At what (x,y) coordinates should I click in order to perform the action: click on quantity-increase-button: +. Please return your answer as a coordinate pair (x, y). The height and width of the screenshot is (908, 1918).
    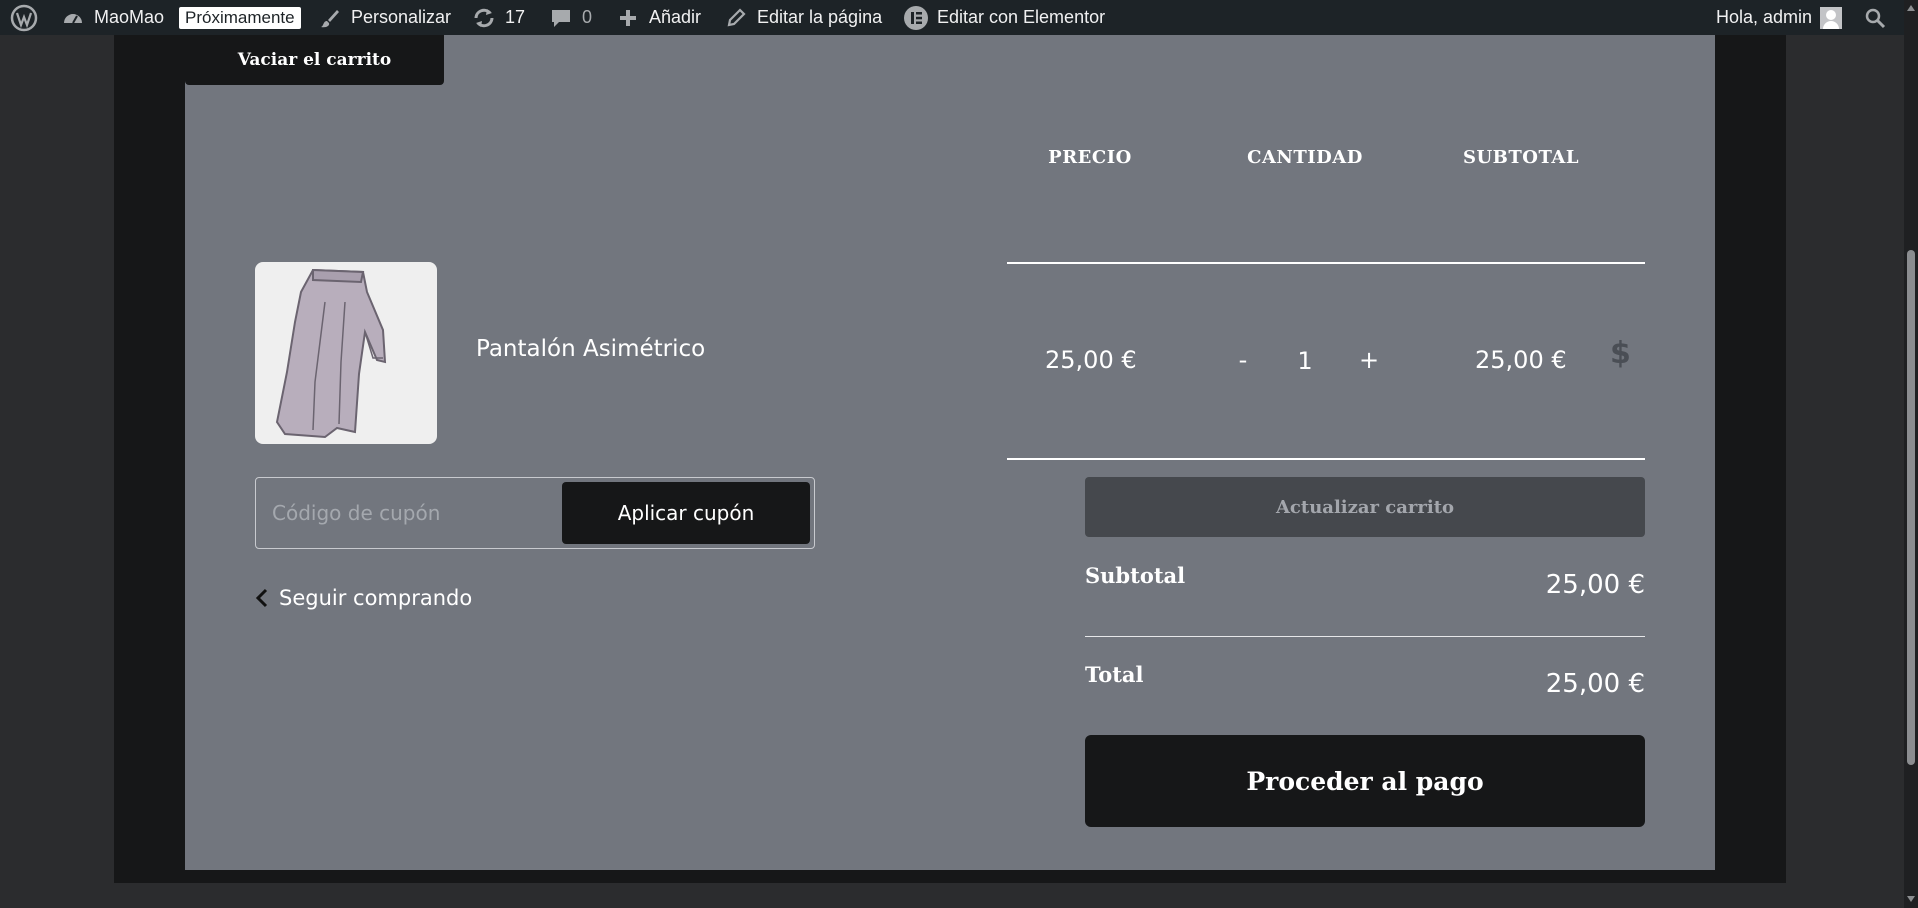
    Looking at the image, I should click on (1369, 360).